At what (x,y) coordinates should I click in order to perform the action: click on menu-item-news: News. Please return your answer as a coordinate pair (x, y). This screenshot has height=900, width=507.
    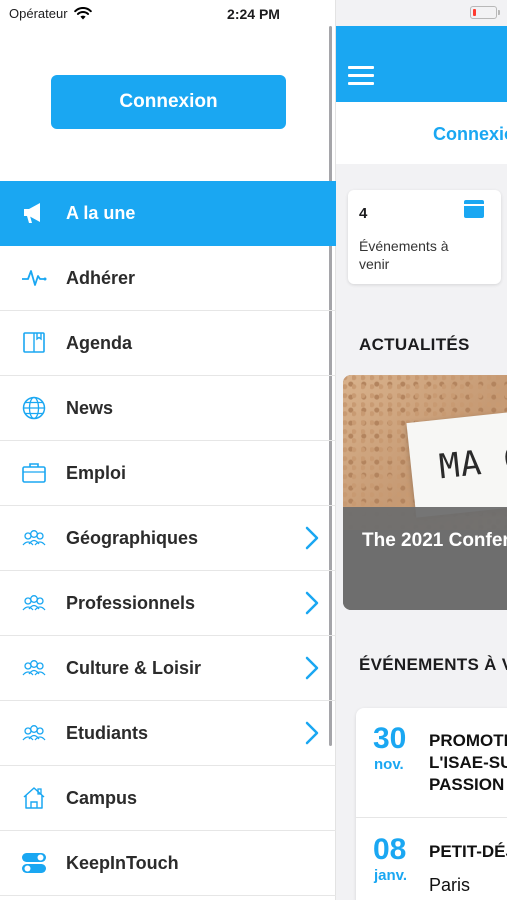
    Looking at the image, I should click on (168, 408).